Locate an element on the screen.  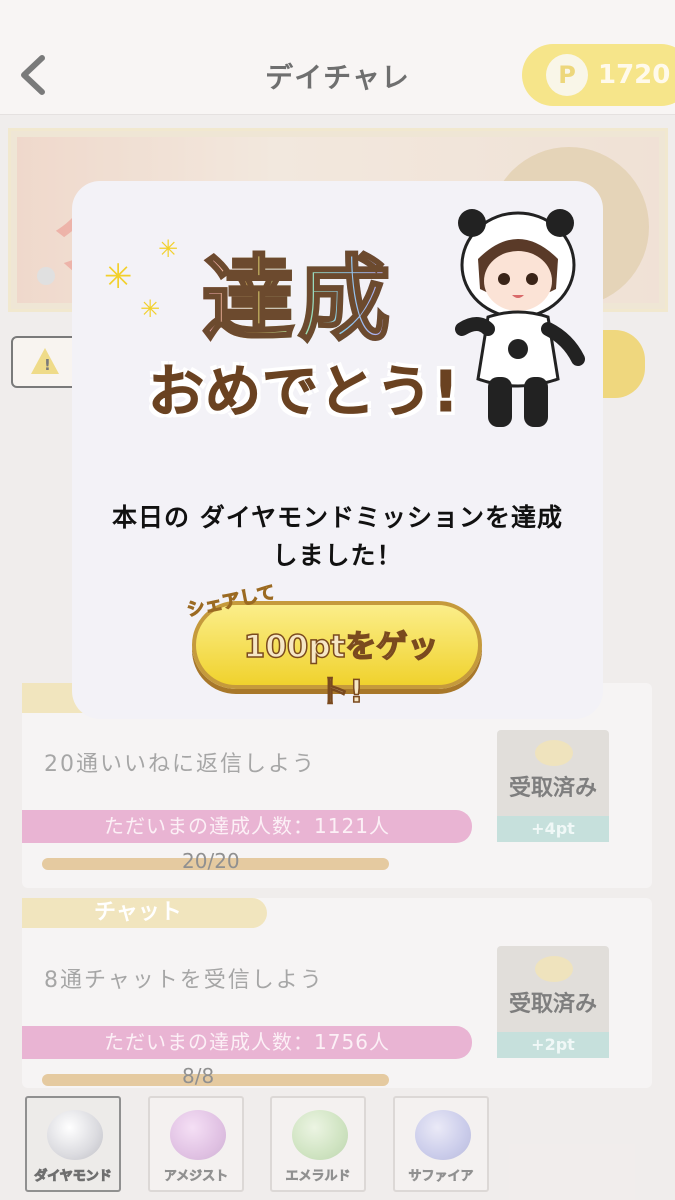
achievement-banner-art: ✳ ✳ ✳ 達成 おめでとう! is located at coordinates (343, 329).